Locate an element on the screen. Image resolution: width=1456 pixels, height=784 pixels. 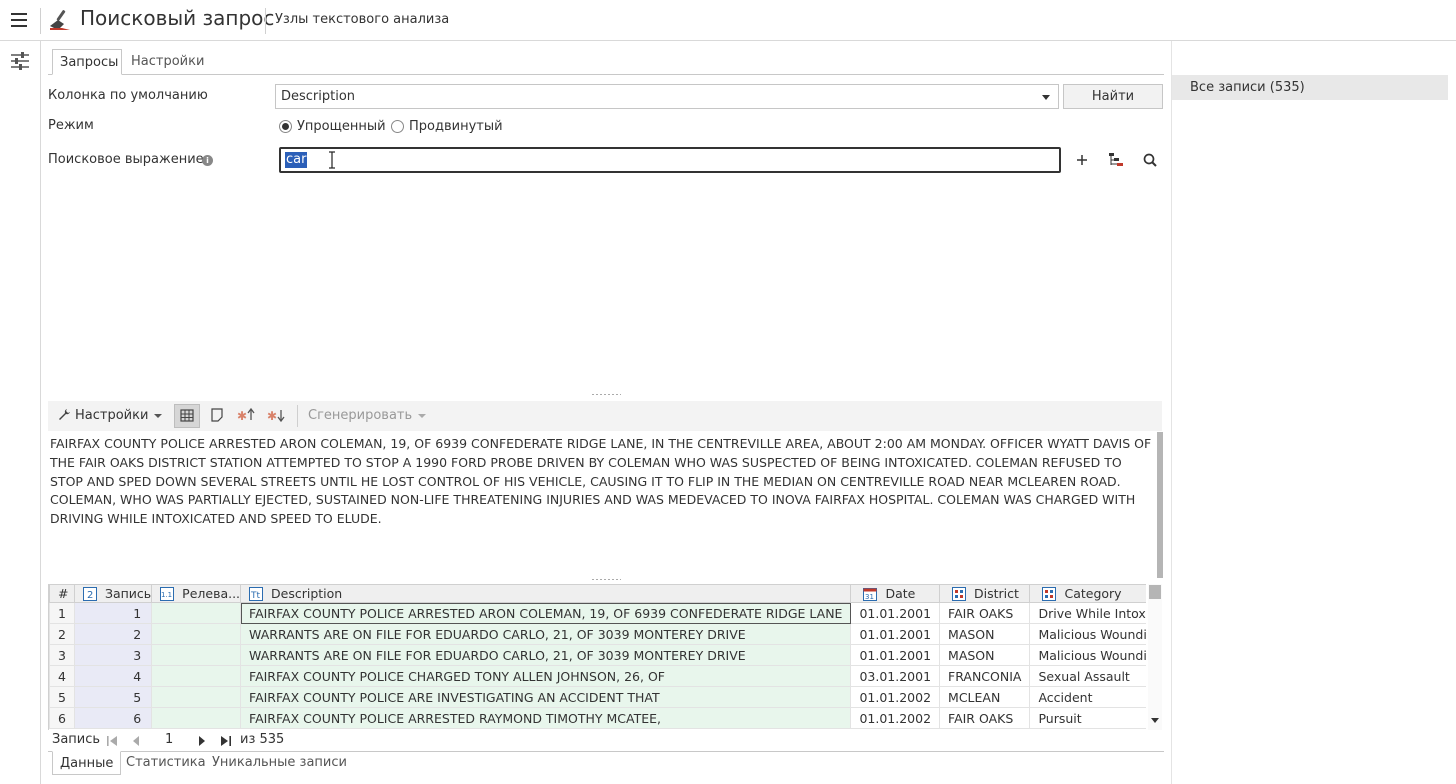
scrollbar-thumb is located at coordinates (1155, 592).